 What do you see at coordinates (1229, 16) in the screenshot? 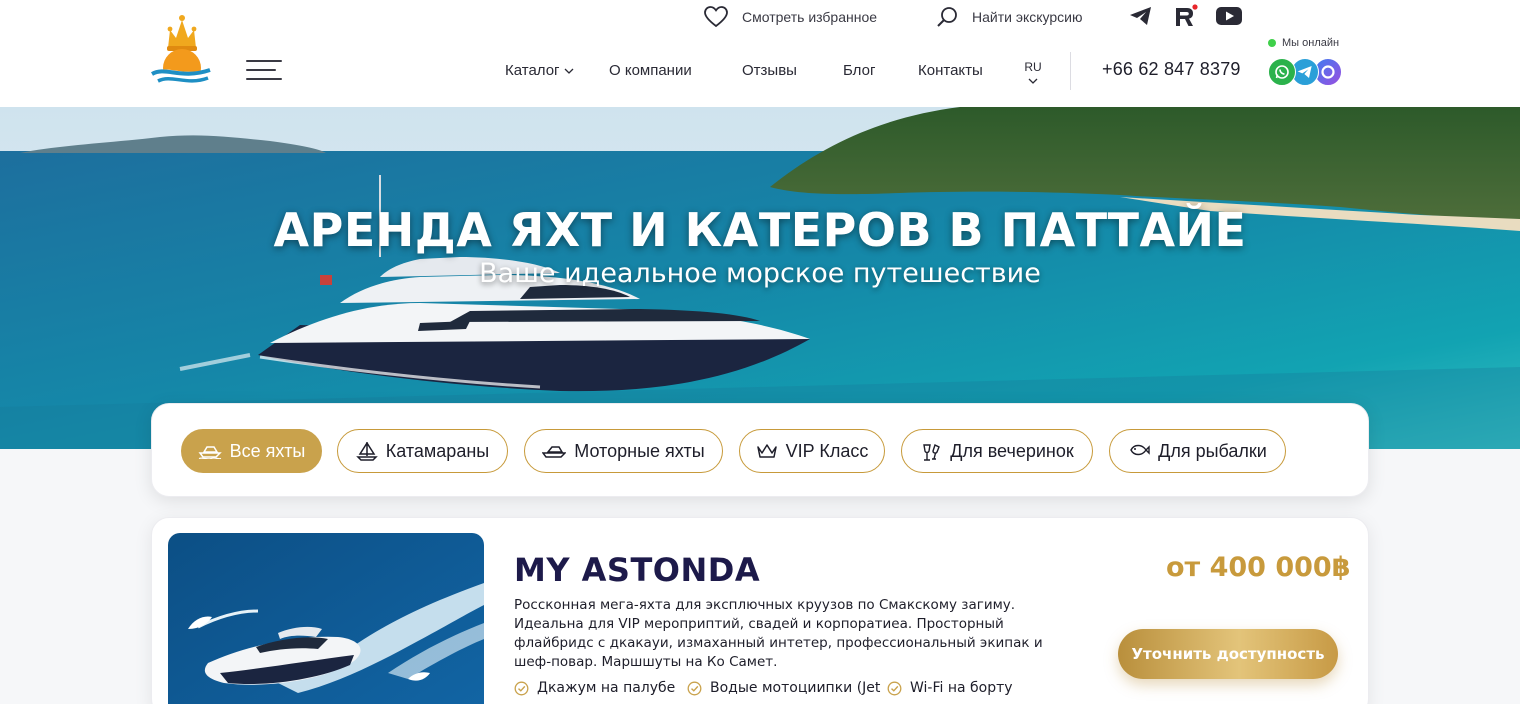
I see `youtube-icon` at bounding box center [1229, 16].